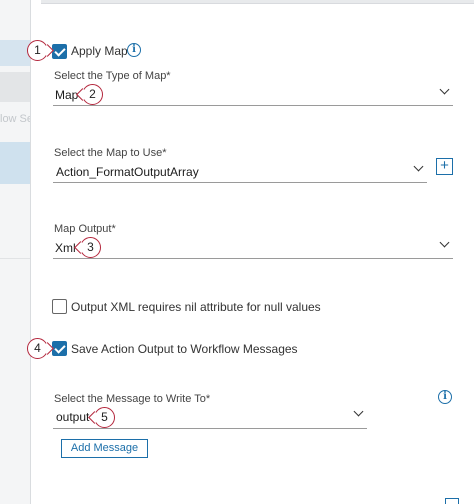  What do you see at coordinates (37, 348) in the screenshot?
I see `callout-4: 4` at bounding box center [37, 348].